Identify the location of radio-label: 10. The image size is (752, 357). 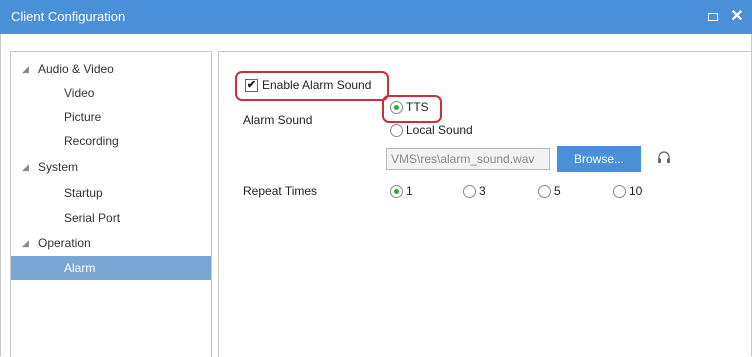
(636, 191).